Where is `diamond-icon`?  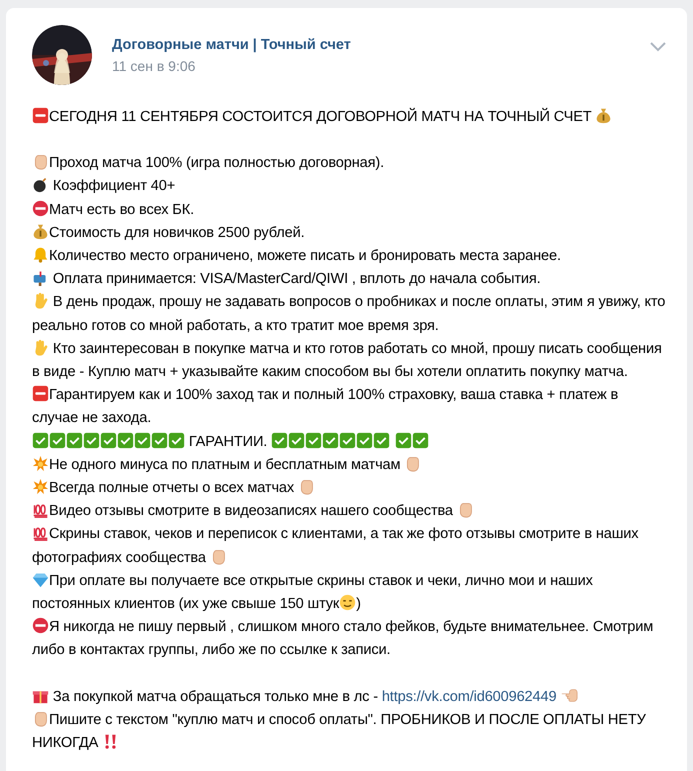
diamond-icon is located at coordinates (40, 579).